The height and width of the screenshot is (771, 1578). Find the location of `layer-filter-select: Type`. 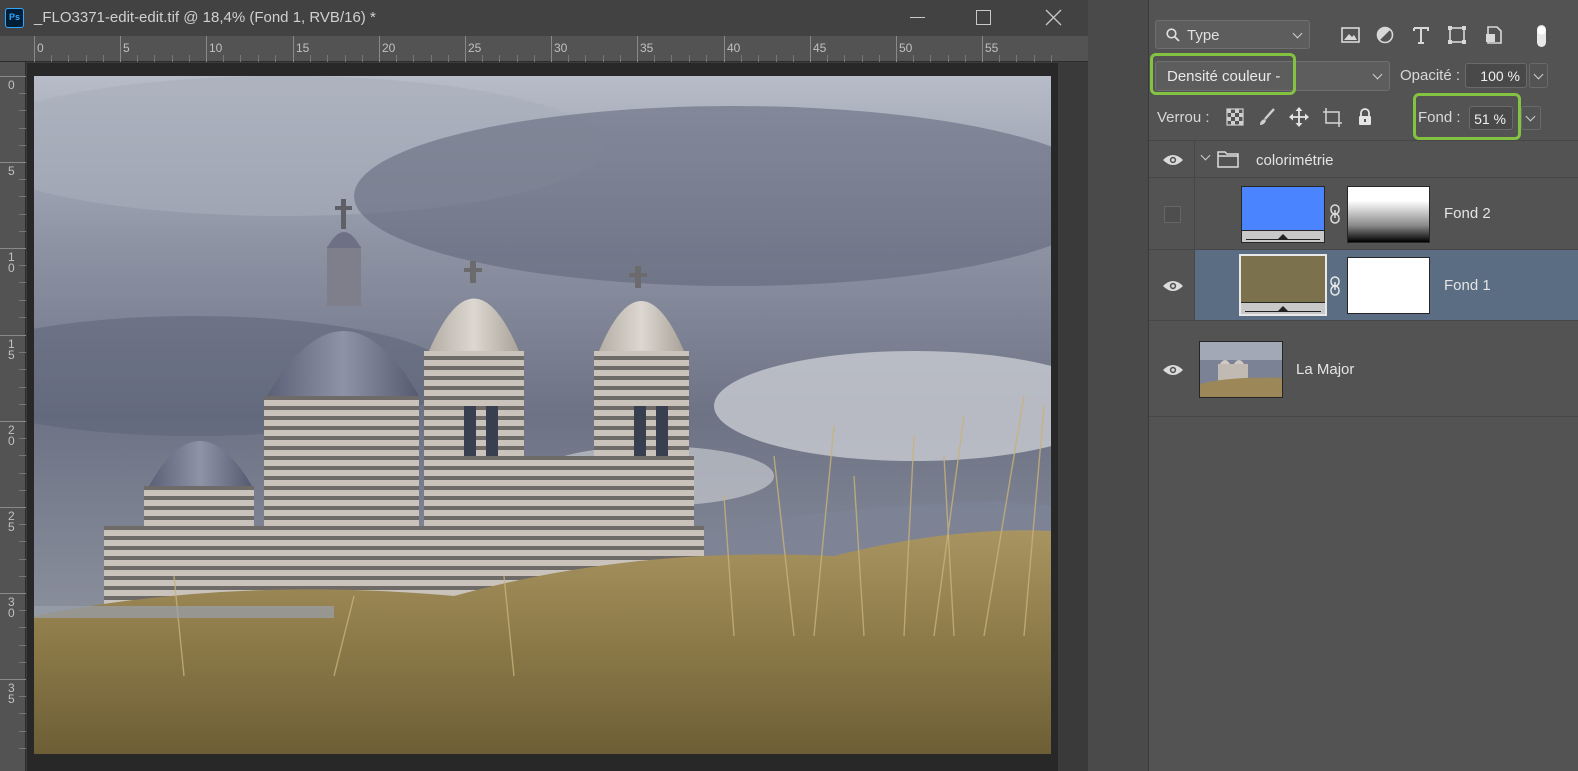

layer-filter-select: Type is located at coordinates (1232, 34).